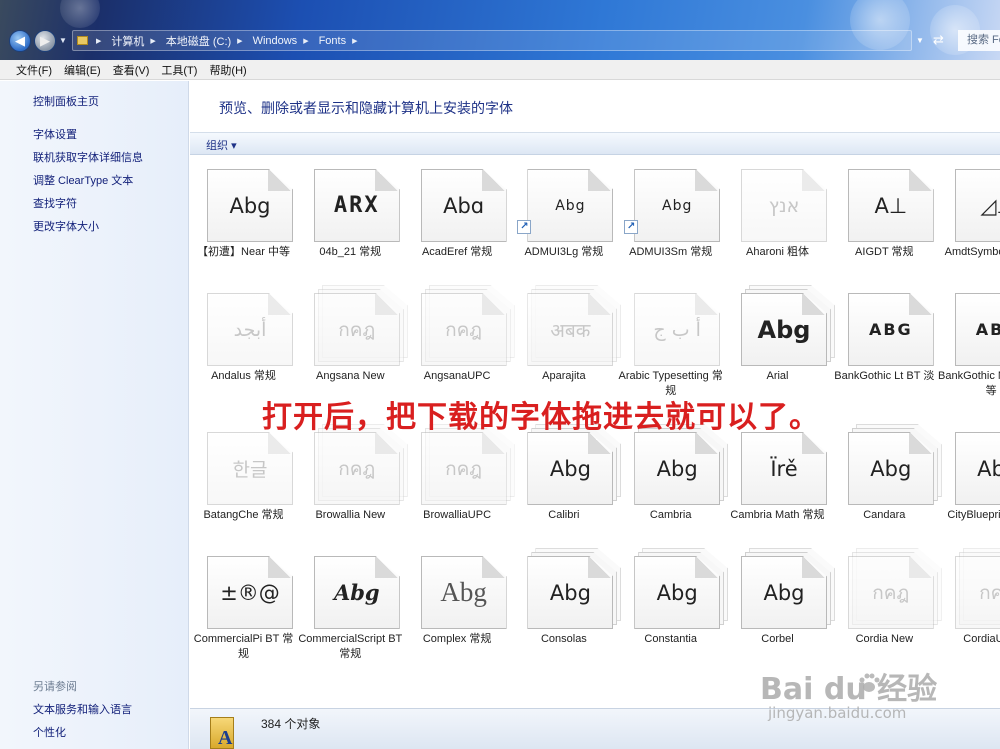 Image resolution: width=1000 pixels, height=749 pixels. What do you see at coordinates (891, 592) in the screenshot?
I see `font-sample-glyphs: กคฎ` at bounding box center [891, 592].